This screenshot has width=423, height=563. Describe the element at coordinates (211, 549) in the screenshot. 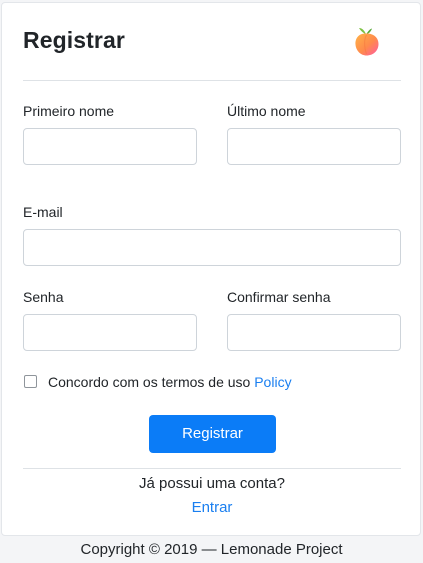

I see `copyright-footer: Copyright © 2019 — Lemonade Project` at that location.